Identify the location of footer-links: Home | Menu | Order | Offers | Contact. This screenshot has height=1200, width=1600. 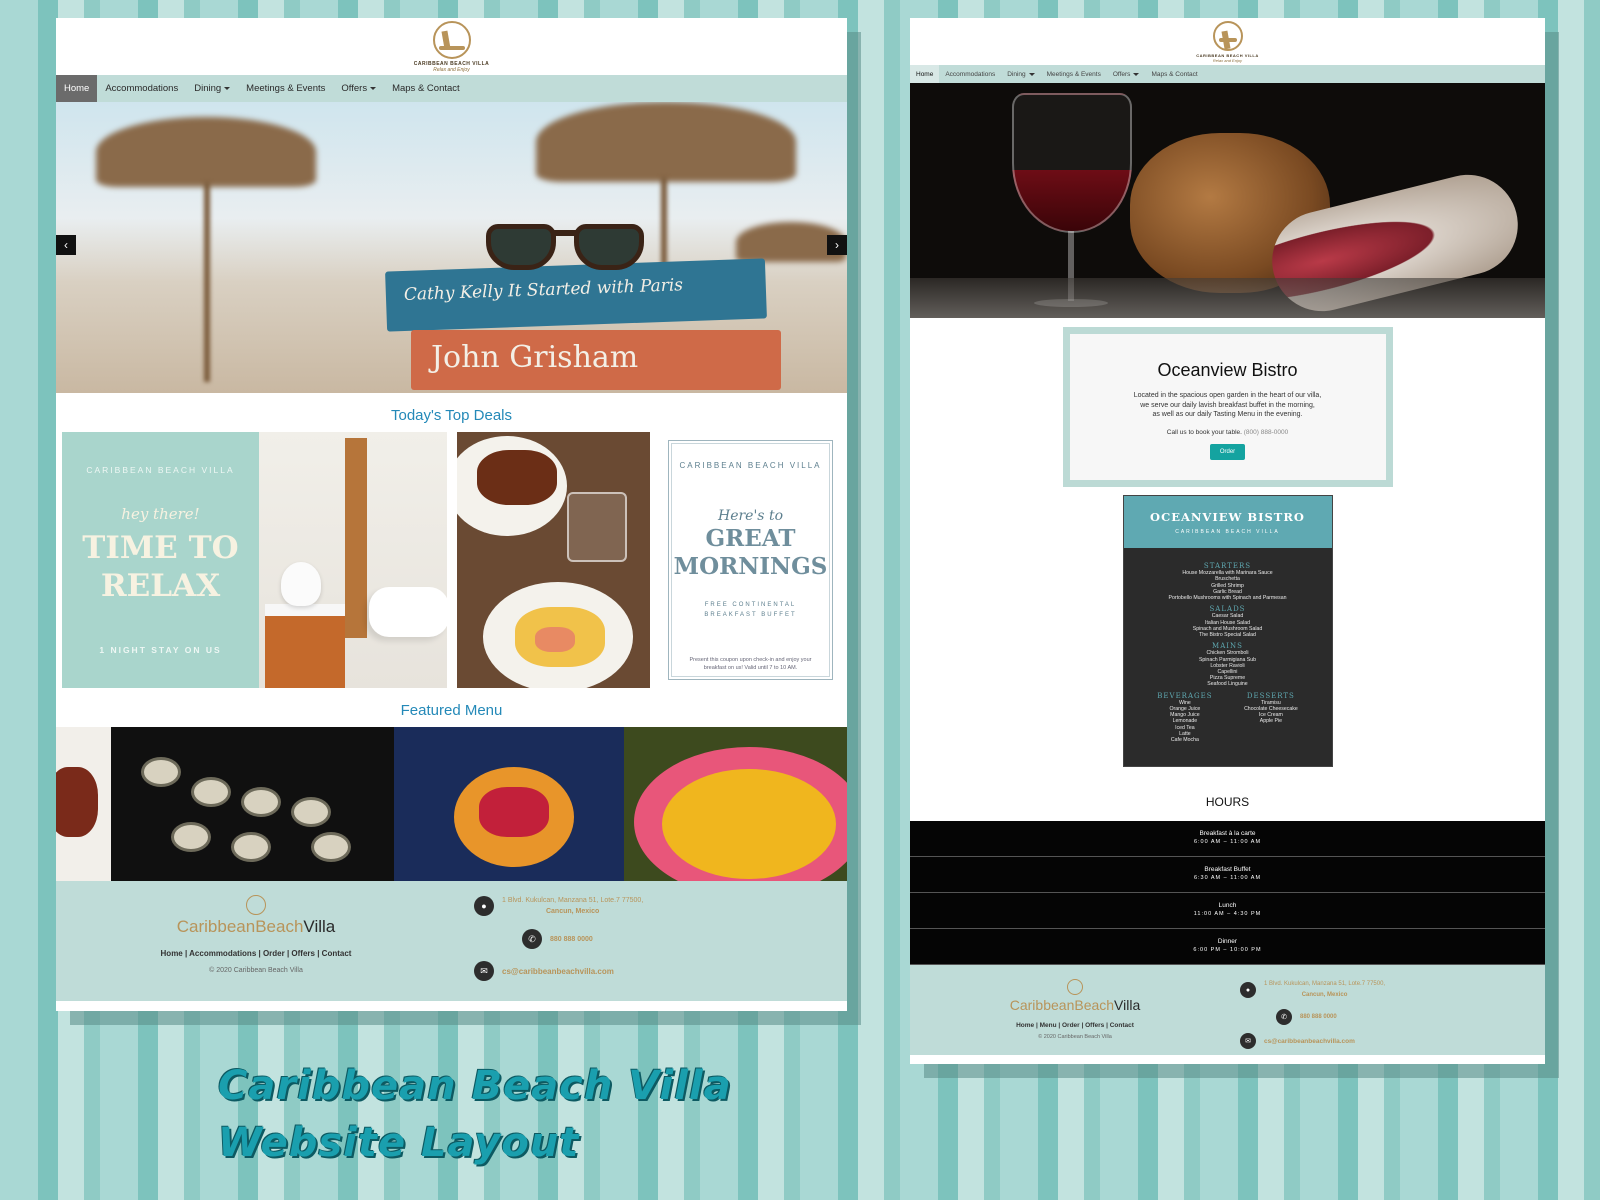
(1075, 1025).